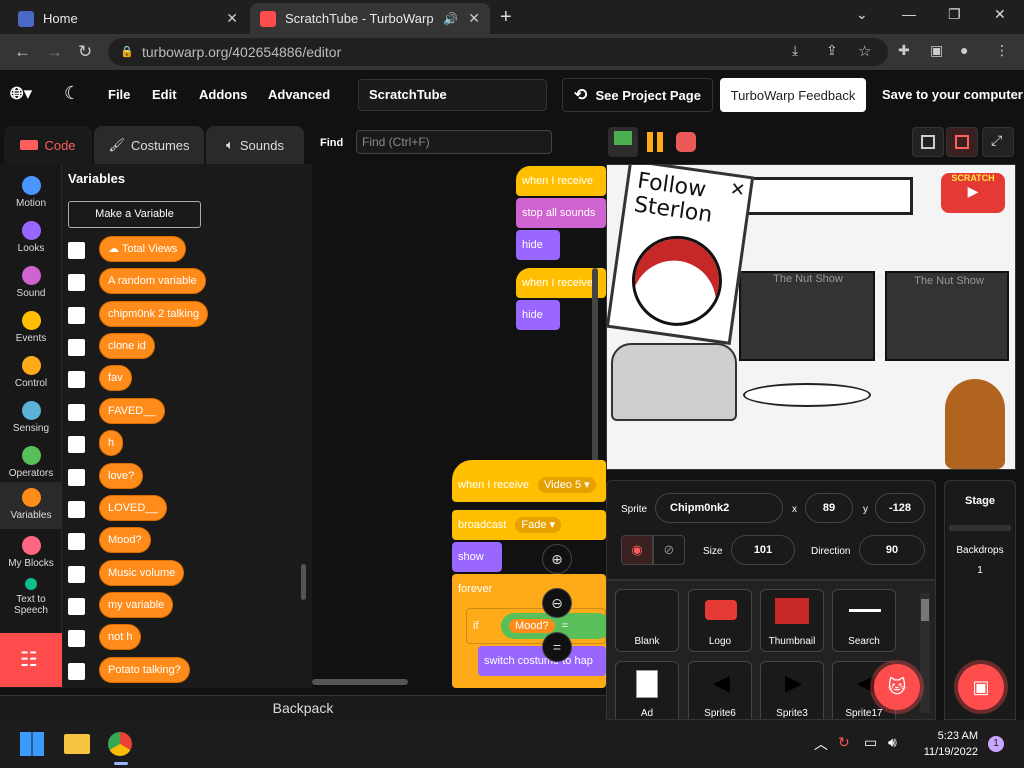 The width and height of the screenshot is (1024, 768). I want to click on variable-block: Music volume, so click(142, 573).